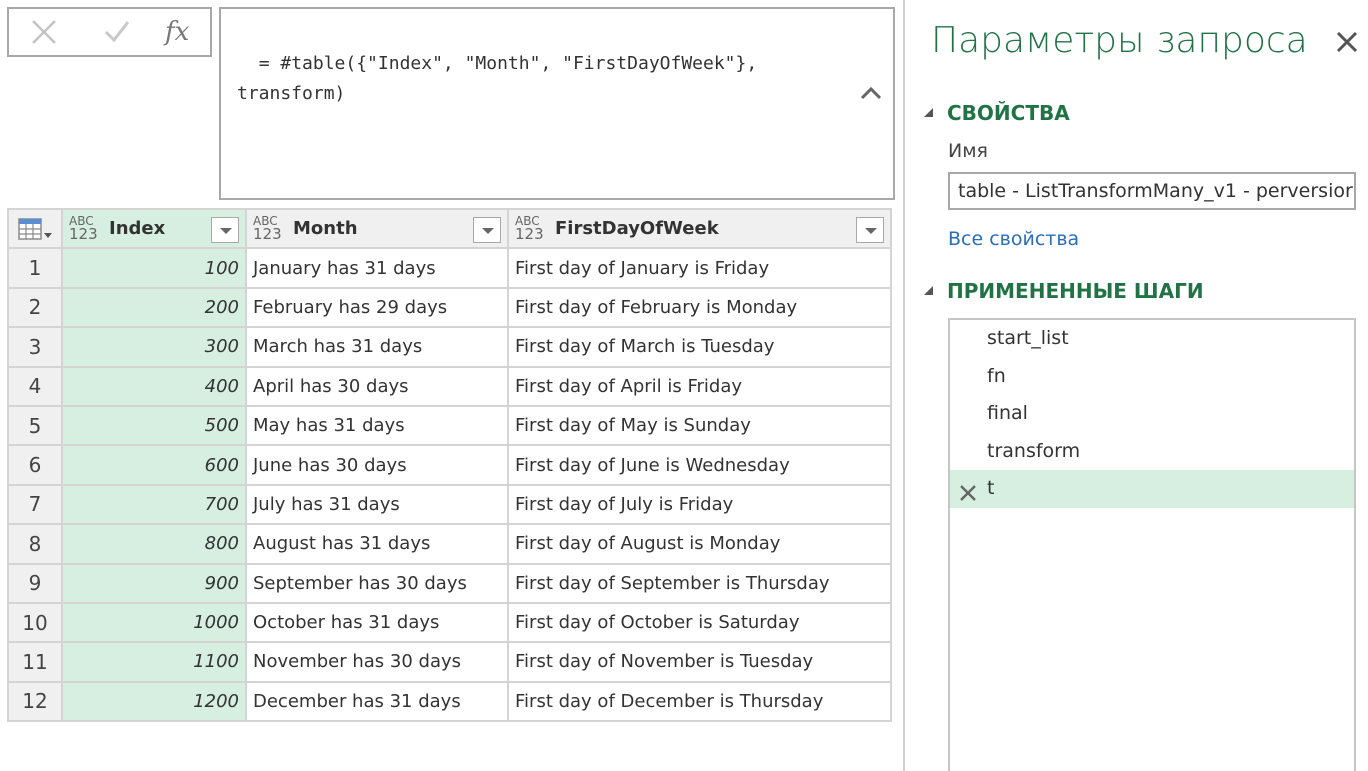 The image size is (1368, 771). What do you see at coordinates (154, 465) in the screenshot?
I see `cell-index: 600` at bounding box center [154, 465].